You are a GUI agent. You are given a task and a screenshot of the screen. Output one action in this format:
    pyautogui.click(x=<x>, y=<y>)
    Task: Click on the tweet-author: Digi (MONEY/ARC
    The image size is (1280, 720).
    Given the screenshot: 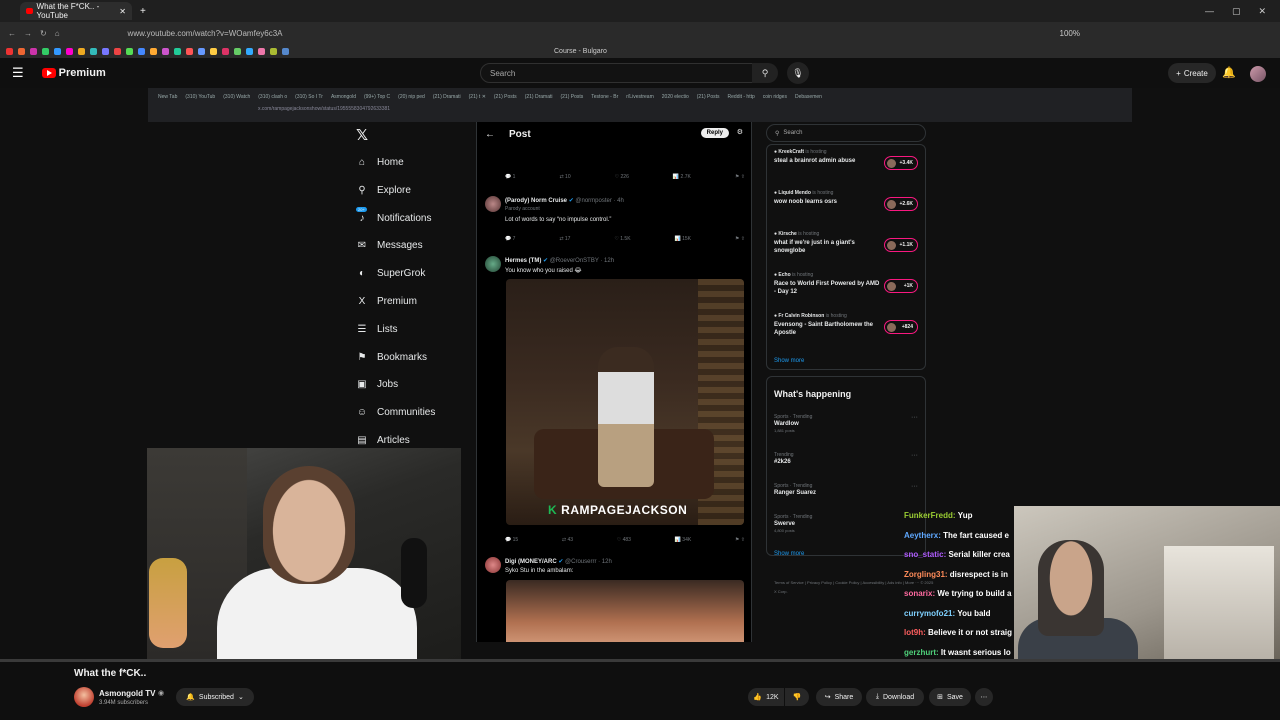 What is the action you would take?
    pyautogui.click(x=531, y=562)
    